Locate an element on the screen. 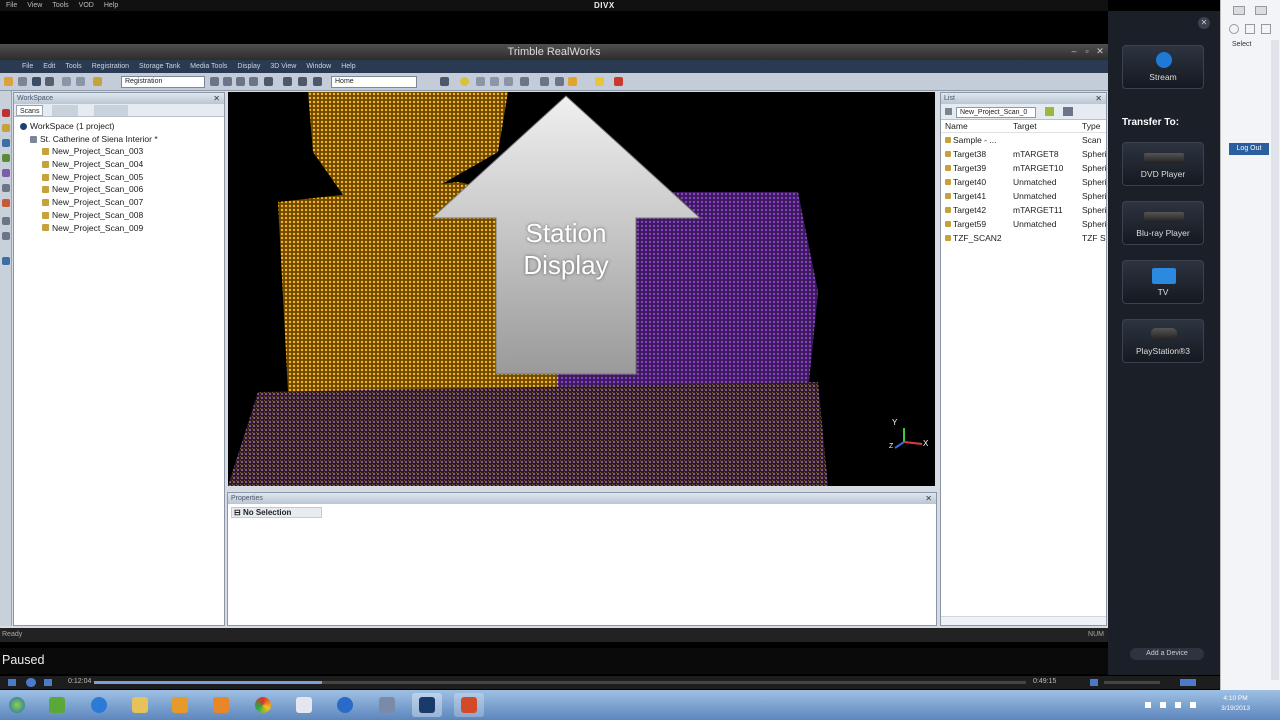  station-icon is located at coordinates (524, 81).